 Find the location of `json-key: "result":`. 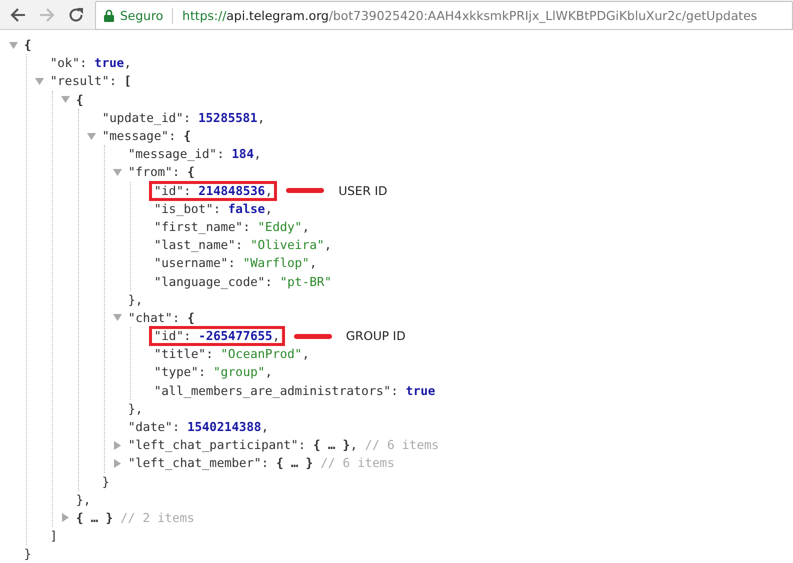

json-key: "result": is located at coordinates (83, 81).